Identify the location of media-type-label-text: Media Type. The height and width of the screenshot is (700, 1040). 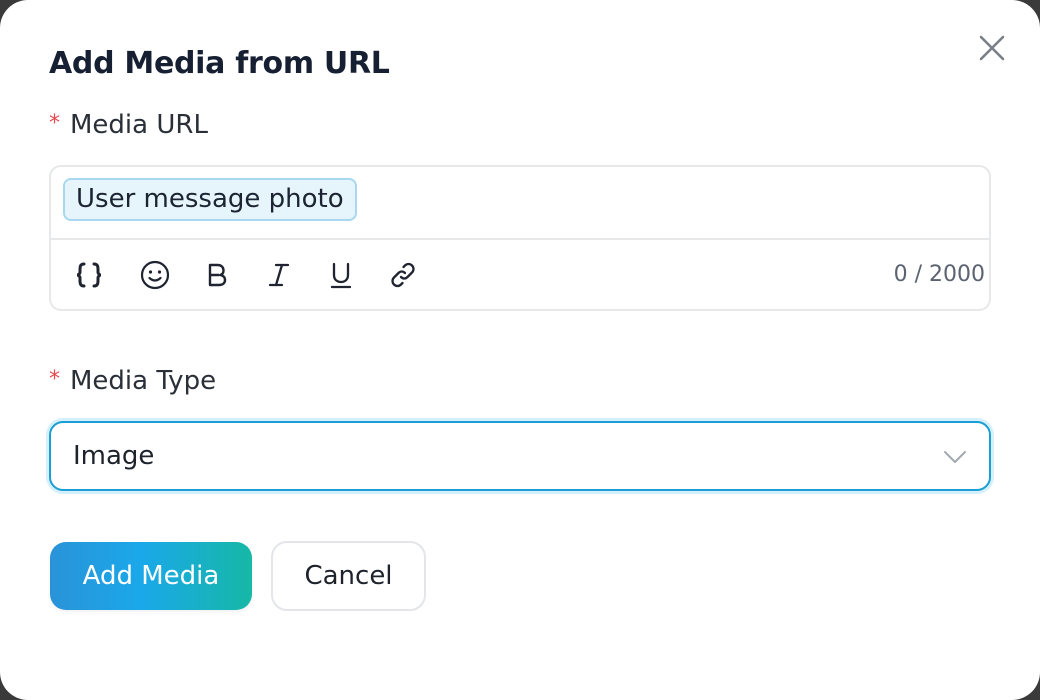
(143, 381).